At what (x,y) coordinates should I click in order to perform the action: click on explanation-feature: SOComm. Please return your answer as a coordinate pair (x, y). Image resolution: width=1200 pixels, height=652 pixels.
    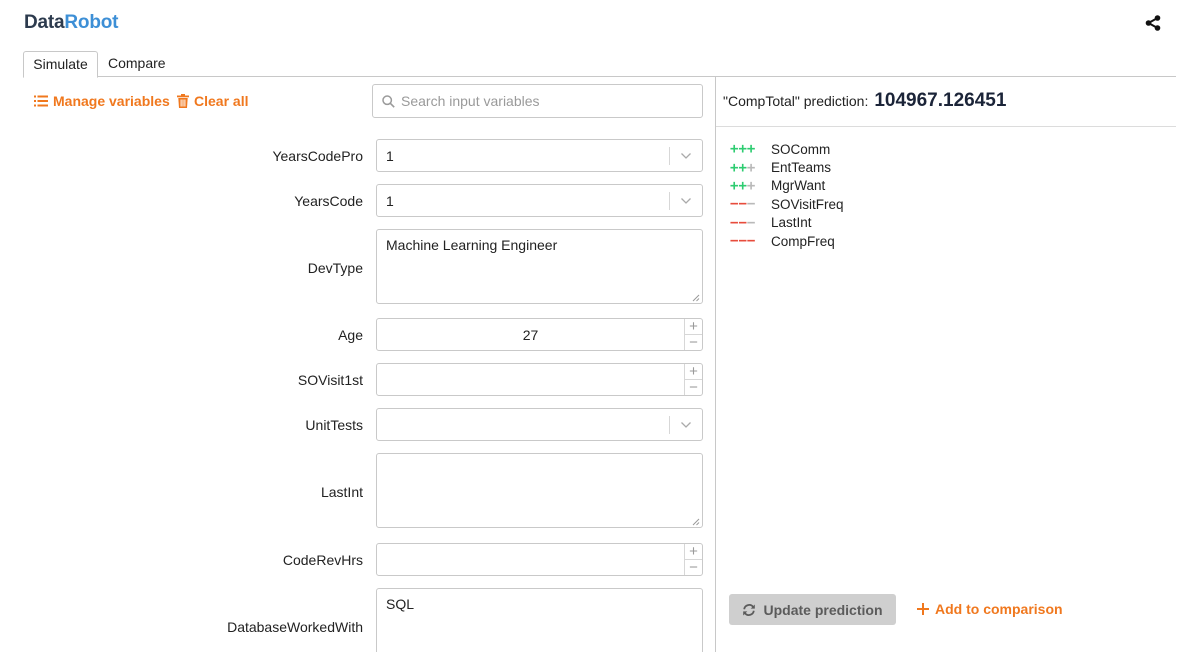
    Looking at the image, I should click on (801, 149).